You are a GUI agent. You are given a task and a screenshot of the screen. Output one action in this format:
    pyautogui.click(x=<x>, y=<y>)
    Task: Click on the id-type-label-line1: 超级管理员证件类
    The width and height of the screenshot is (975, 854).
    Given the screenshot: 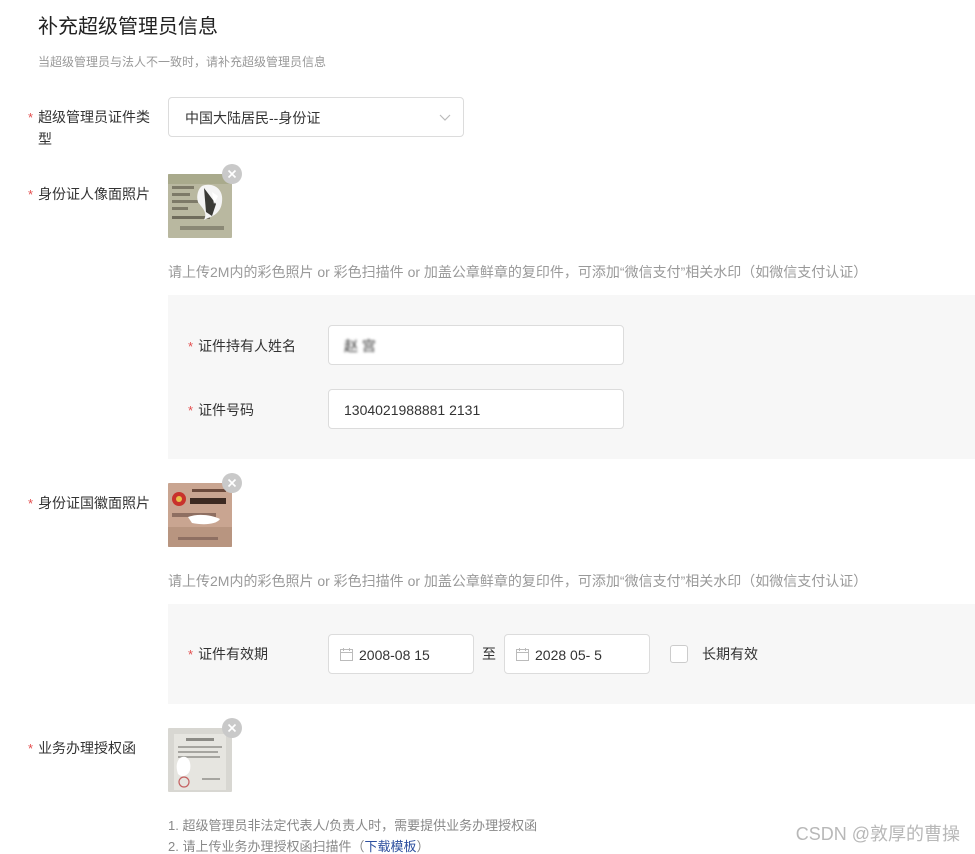 What is the action you would take?
    pyautogui.click(x=94, y=117)
    